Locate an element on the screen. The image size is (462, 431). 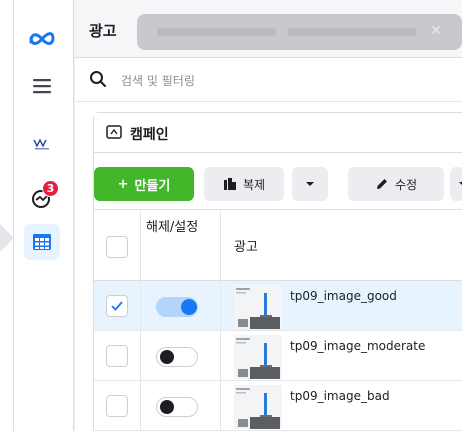
close-icon: ✕ is located at coordinates (436, 31).